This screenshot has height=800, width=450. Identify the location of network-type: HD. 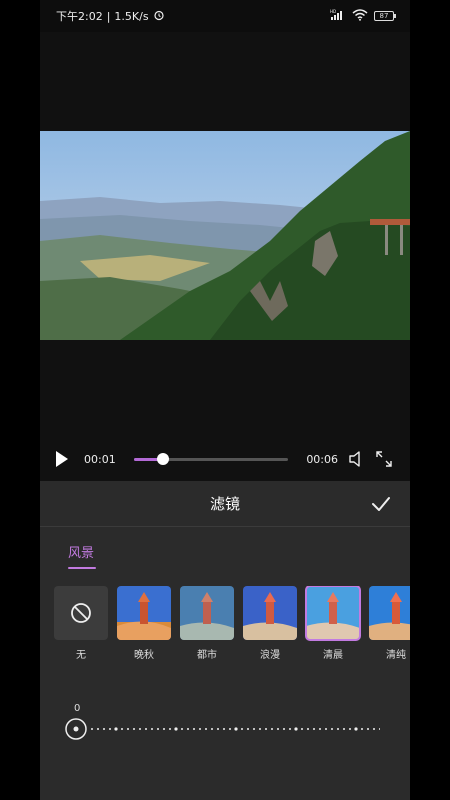
(333, 11).